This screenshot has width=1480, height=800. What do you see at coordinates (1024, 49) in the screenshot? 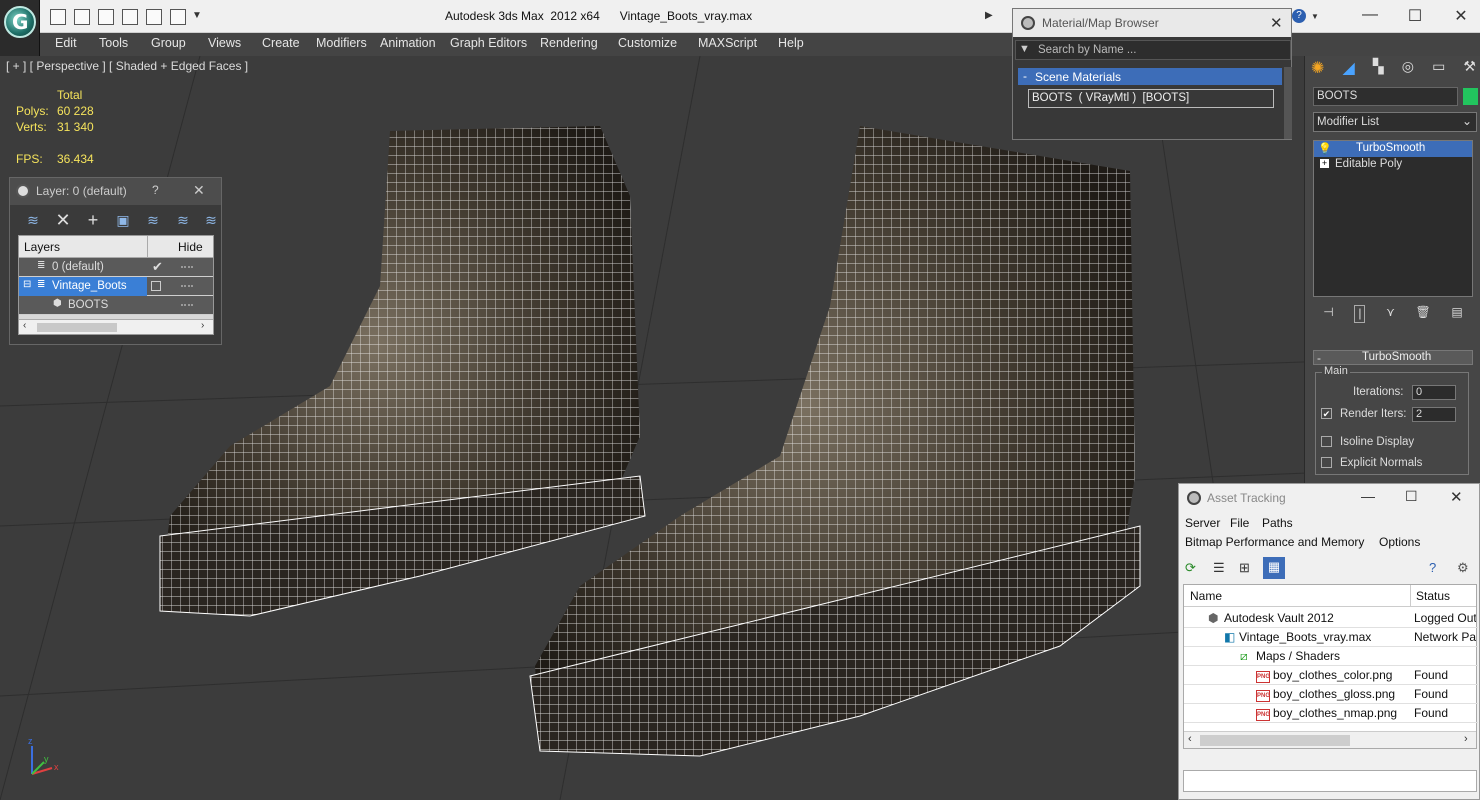
I see `search-options-icon: ▼` at bounding box center [1024, 49].